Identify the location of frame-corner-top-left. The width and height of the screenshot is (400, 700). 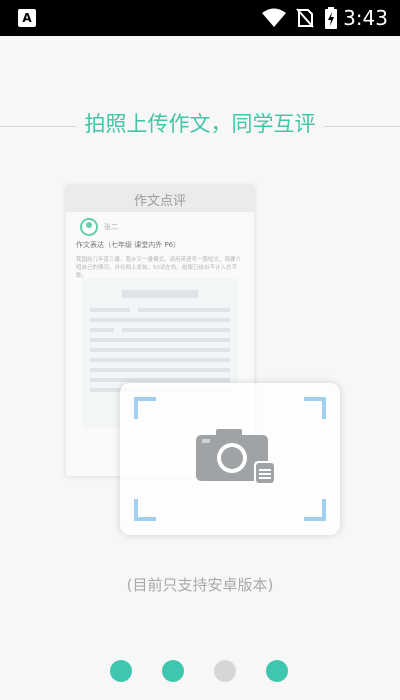
(145, 408).